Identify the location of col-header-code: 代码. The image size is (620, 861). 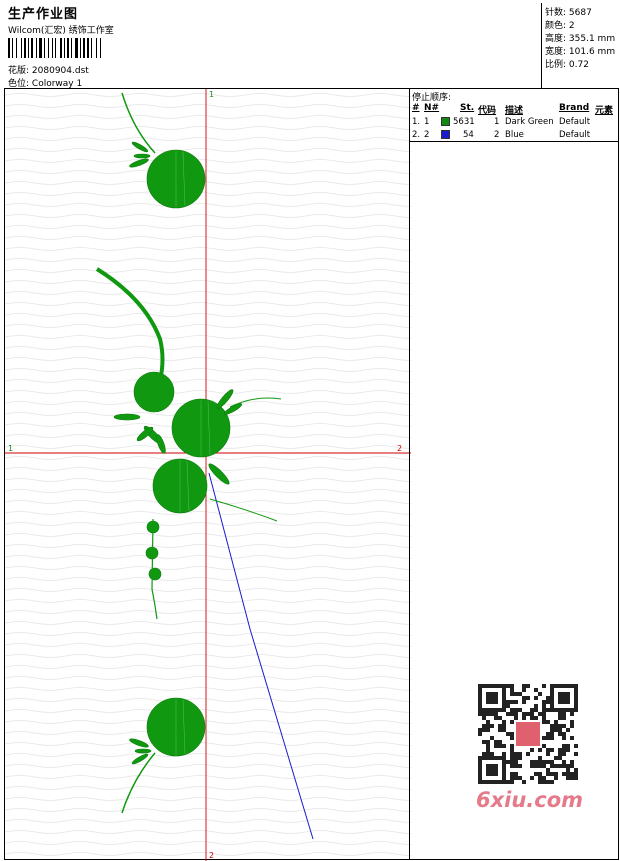
(487, 111).